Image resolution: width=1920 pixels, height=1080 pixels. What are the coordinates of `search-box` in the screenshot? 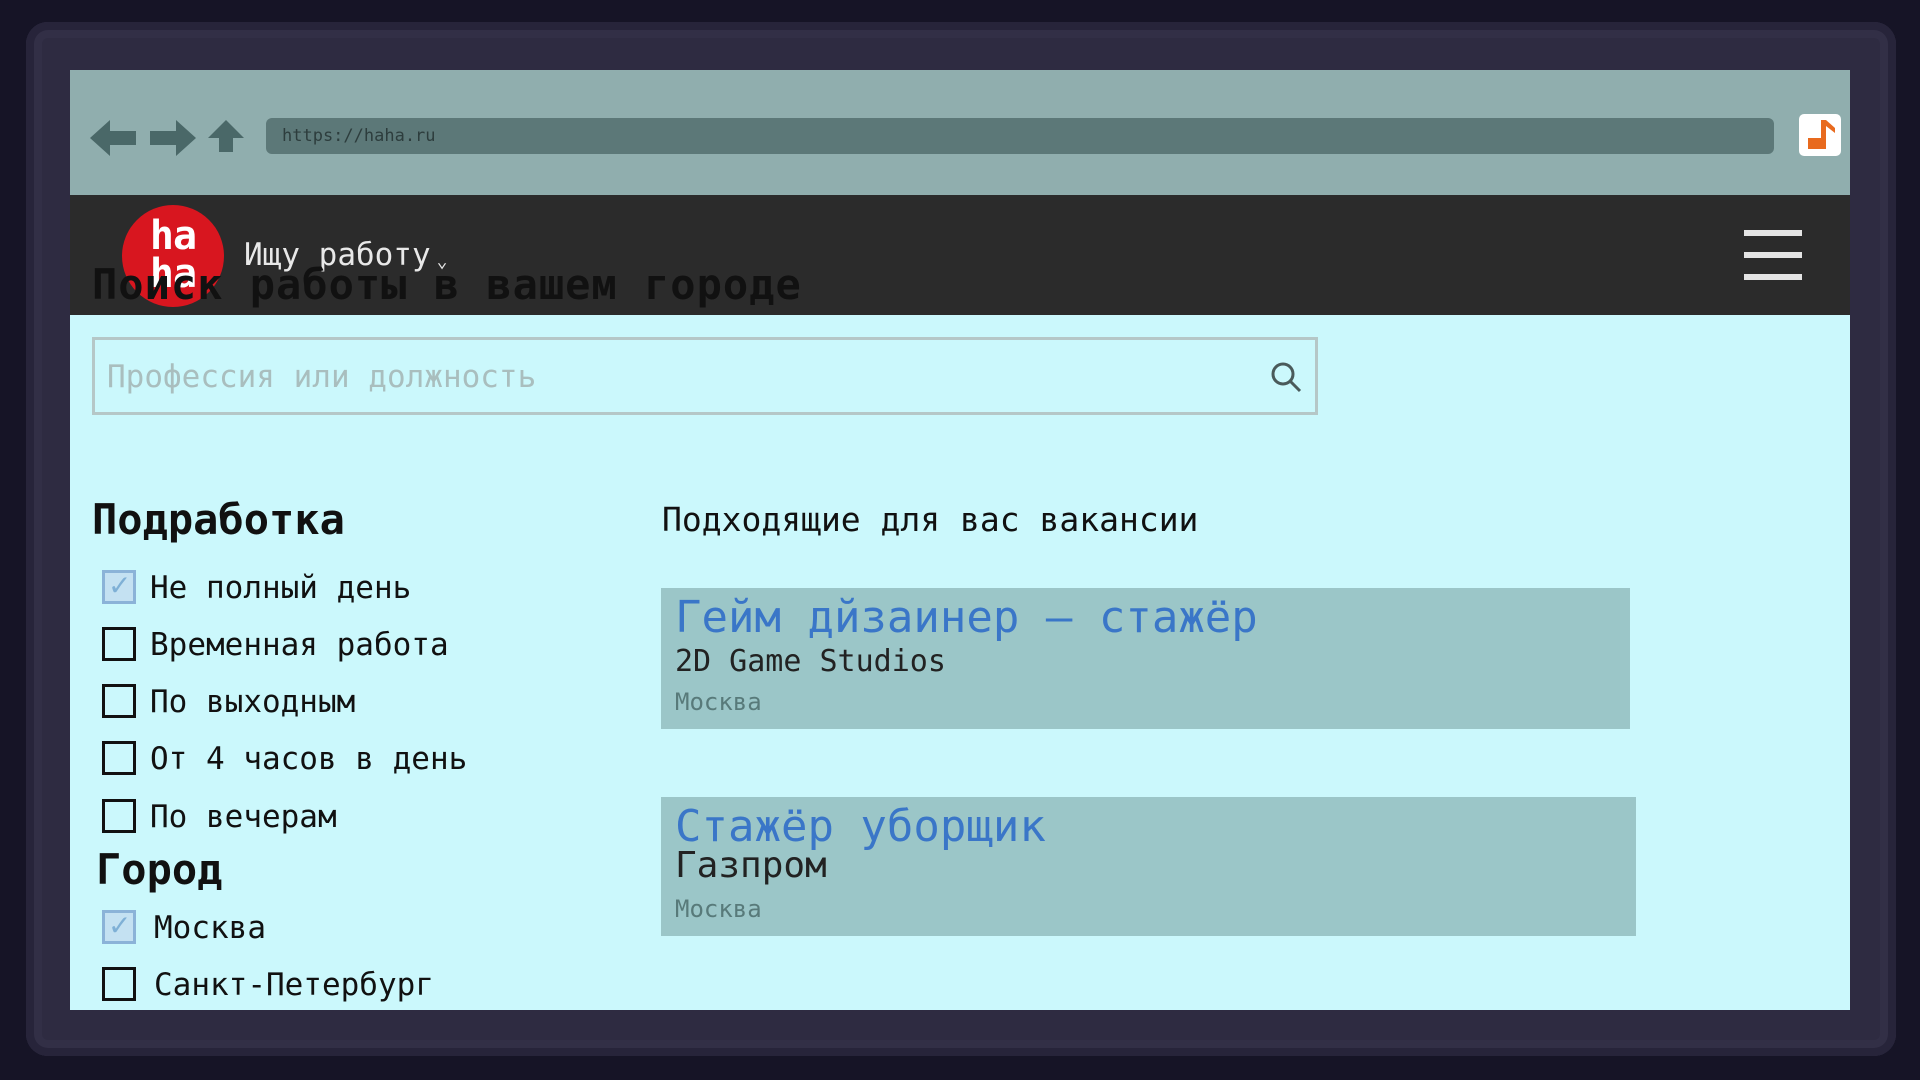 It's located at (705, 376).